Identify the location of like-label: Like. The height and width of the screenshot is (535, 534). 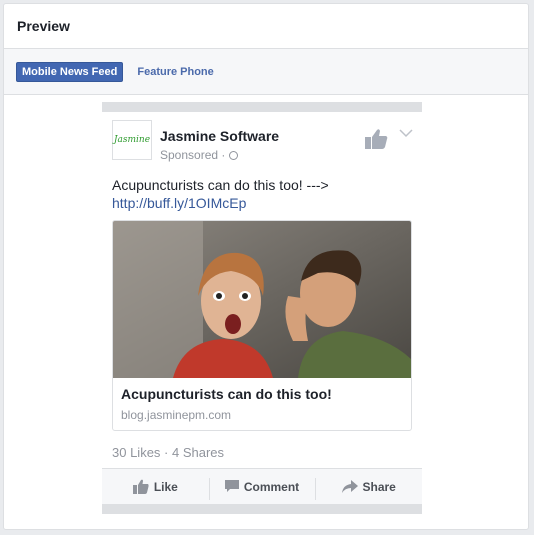
(165, 486).